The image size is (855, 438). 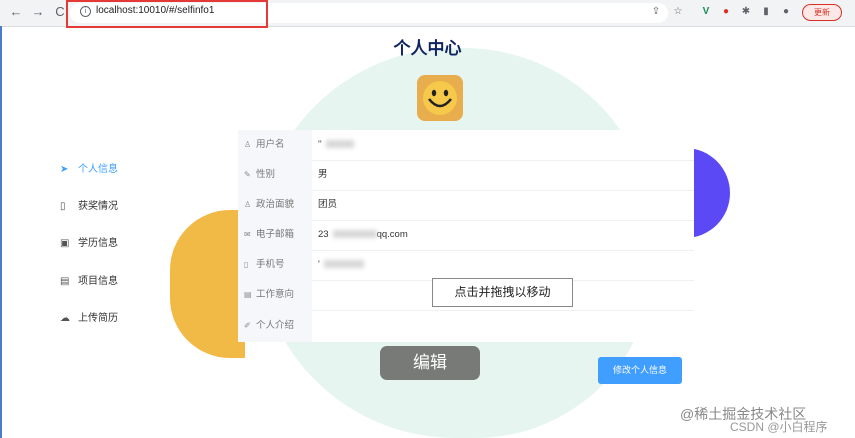 I want to click on sidebar-item-label: 学历信息, so click(x=98, y=243).